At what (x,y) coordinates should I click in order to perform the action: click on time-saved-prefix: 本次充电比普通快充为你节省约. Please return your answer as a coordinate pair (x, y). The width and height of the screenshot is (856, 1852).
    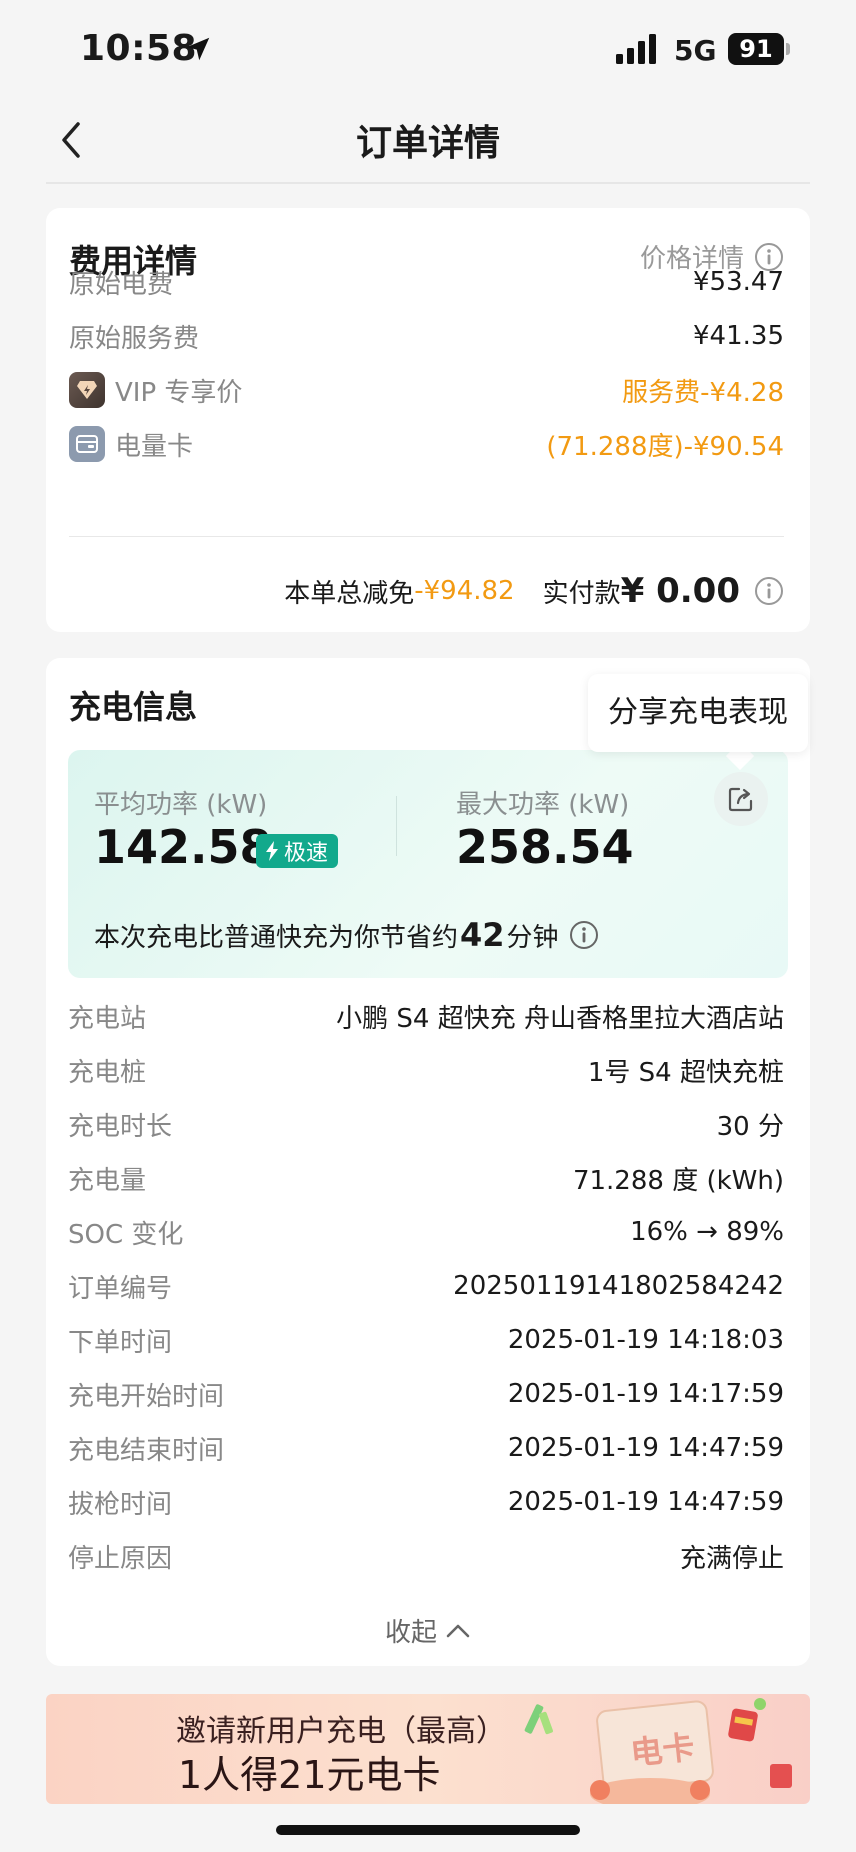
    Looking at the image, I should click on (276, 937).